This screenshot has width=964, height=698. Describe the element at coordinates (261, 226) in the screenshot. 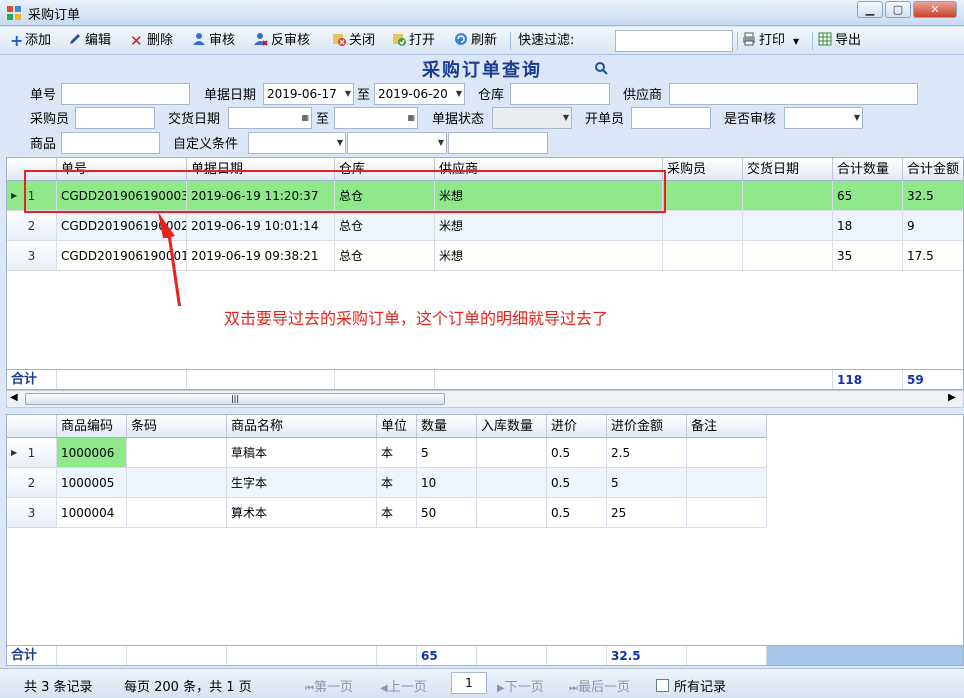

I see `date-cell: 2019-06-19 10:01:14` at that location.